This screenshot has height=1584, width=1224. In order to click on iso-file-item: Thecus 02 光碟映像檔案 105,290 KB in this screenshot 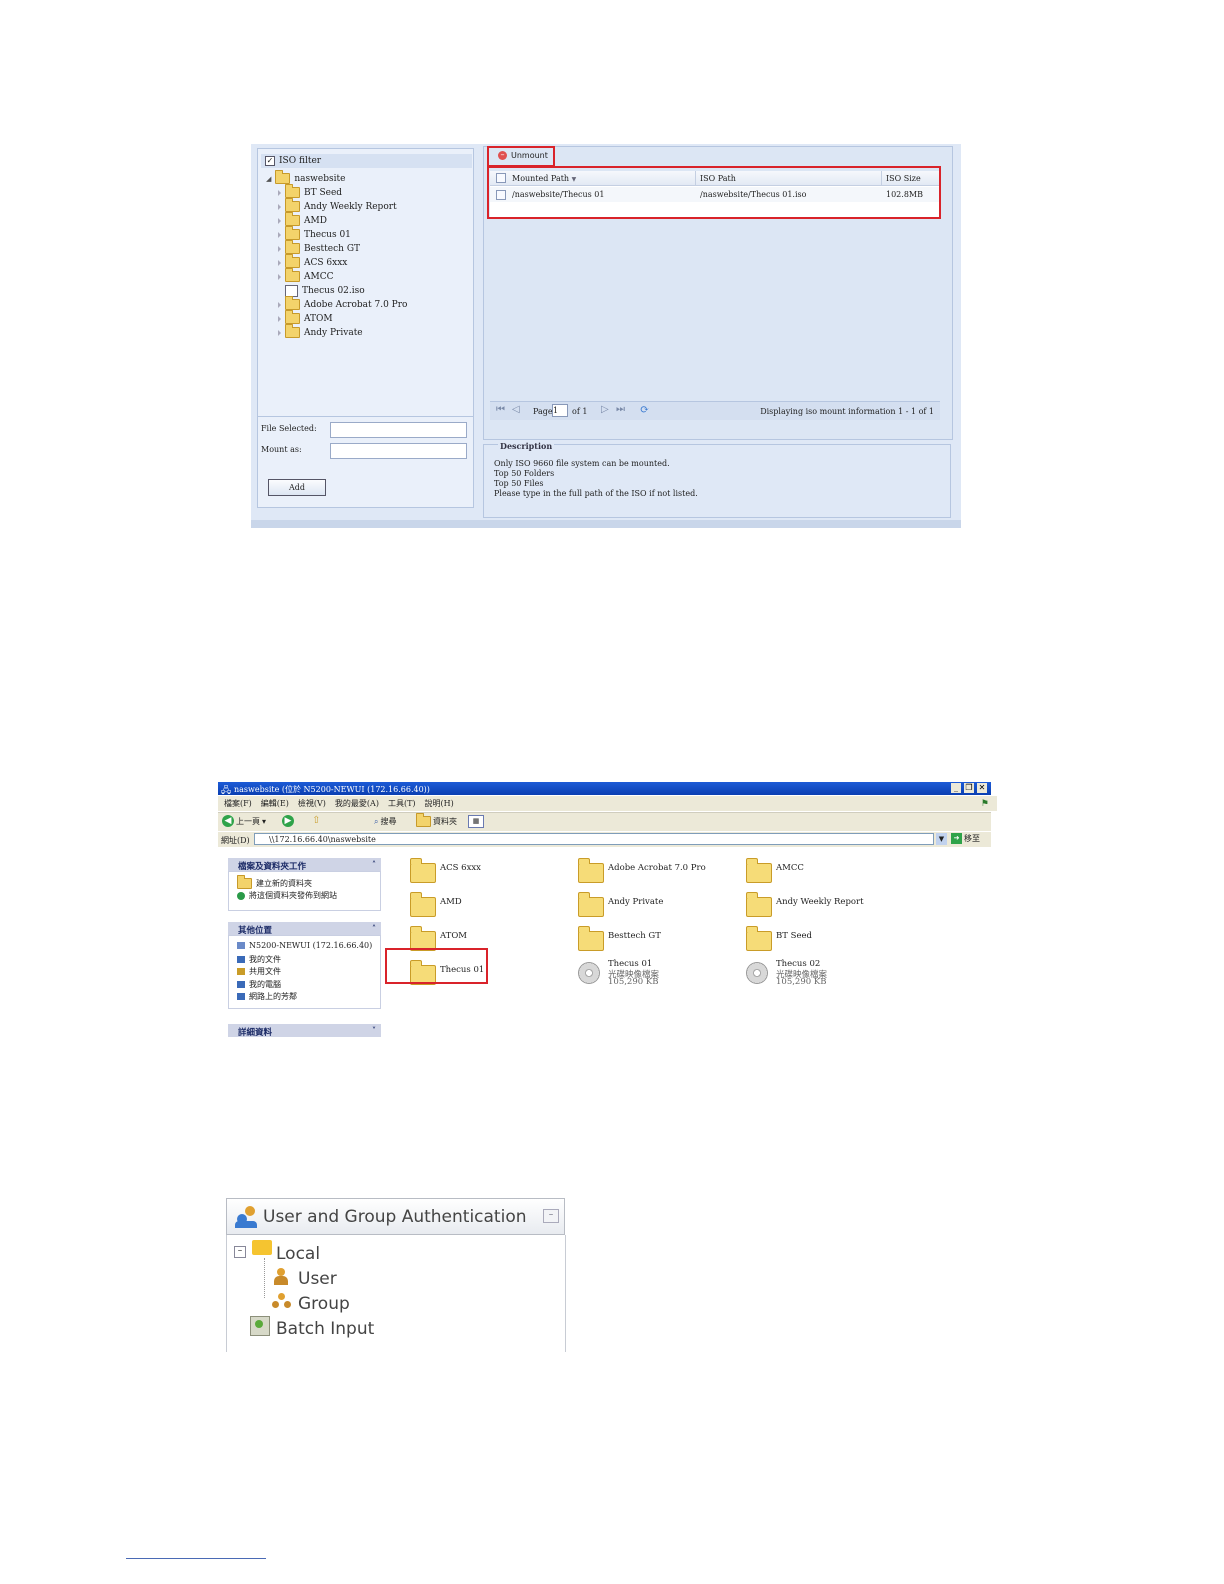, I will do `click(814, 971)`.